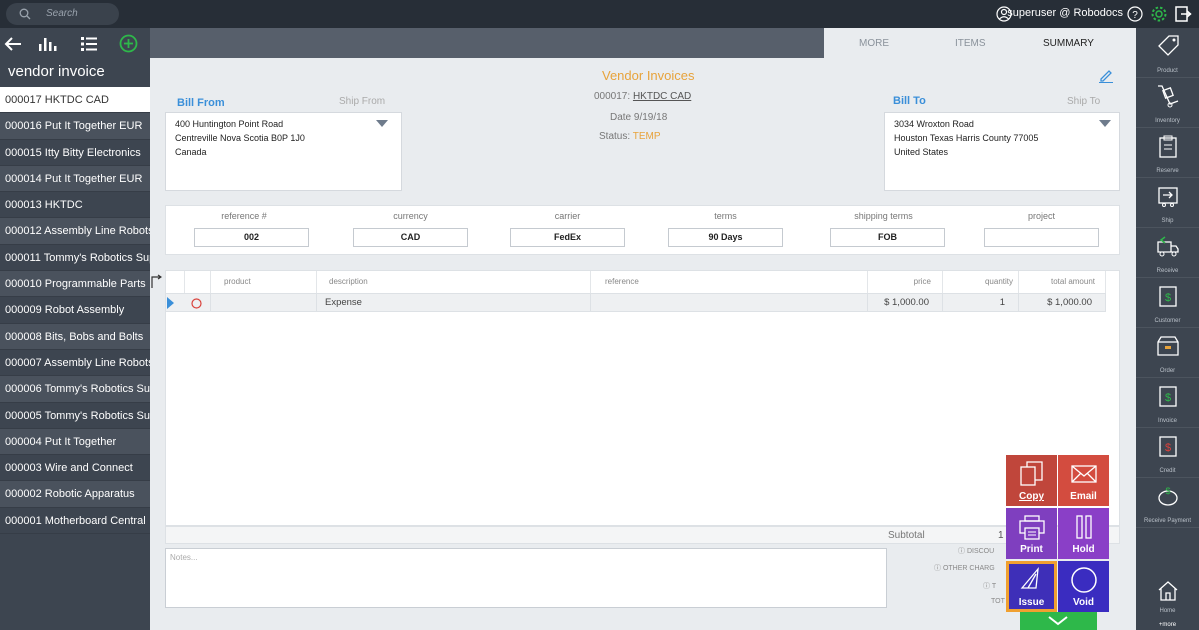  I want to click on list-item: 000010 Programmable Parts, so click(75, 284).